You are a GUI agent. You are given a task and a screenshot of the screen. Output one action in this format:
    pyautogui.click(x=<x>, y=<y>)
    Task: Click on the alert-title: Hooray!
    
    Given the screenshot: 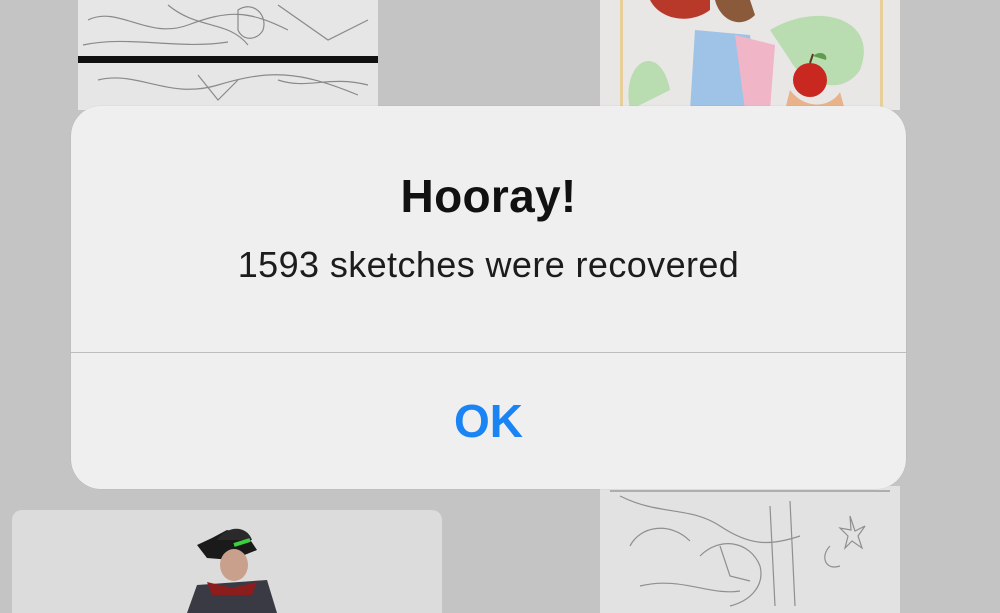 What is the action you would take?
    pyautogui.click(x=488, y=196)
    